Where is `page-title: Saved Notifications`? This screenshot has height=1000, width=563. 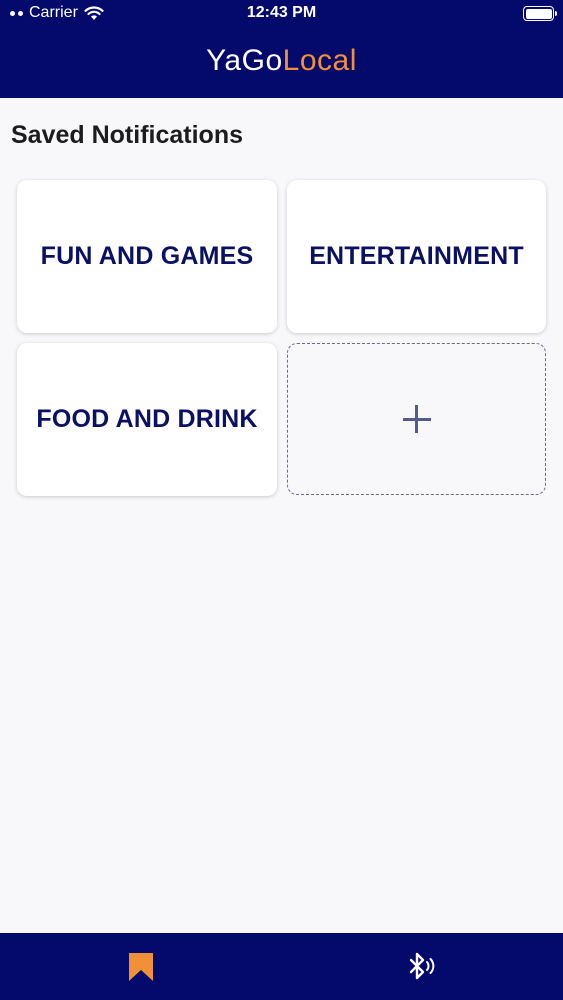
page-title: Saved Notifications is located at coordinates (127, 135).